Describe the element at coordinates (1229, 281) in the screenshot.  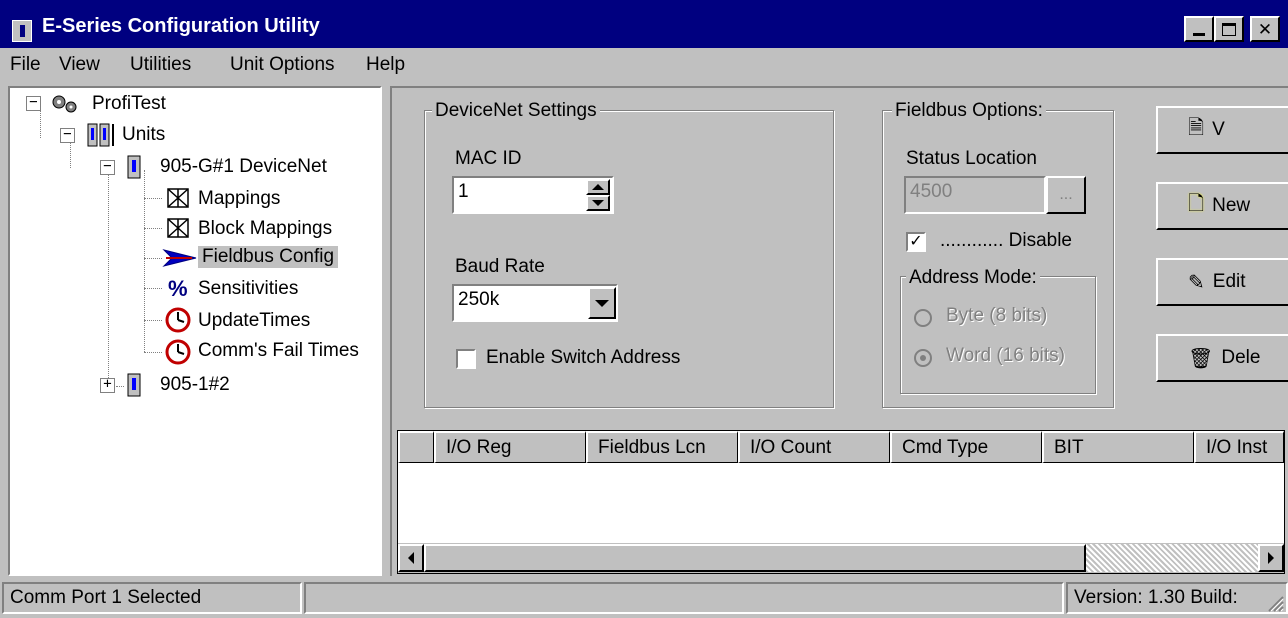
I see `edit-button-label: Edit` at that location.